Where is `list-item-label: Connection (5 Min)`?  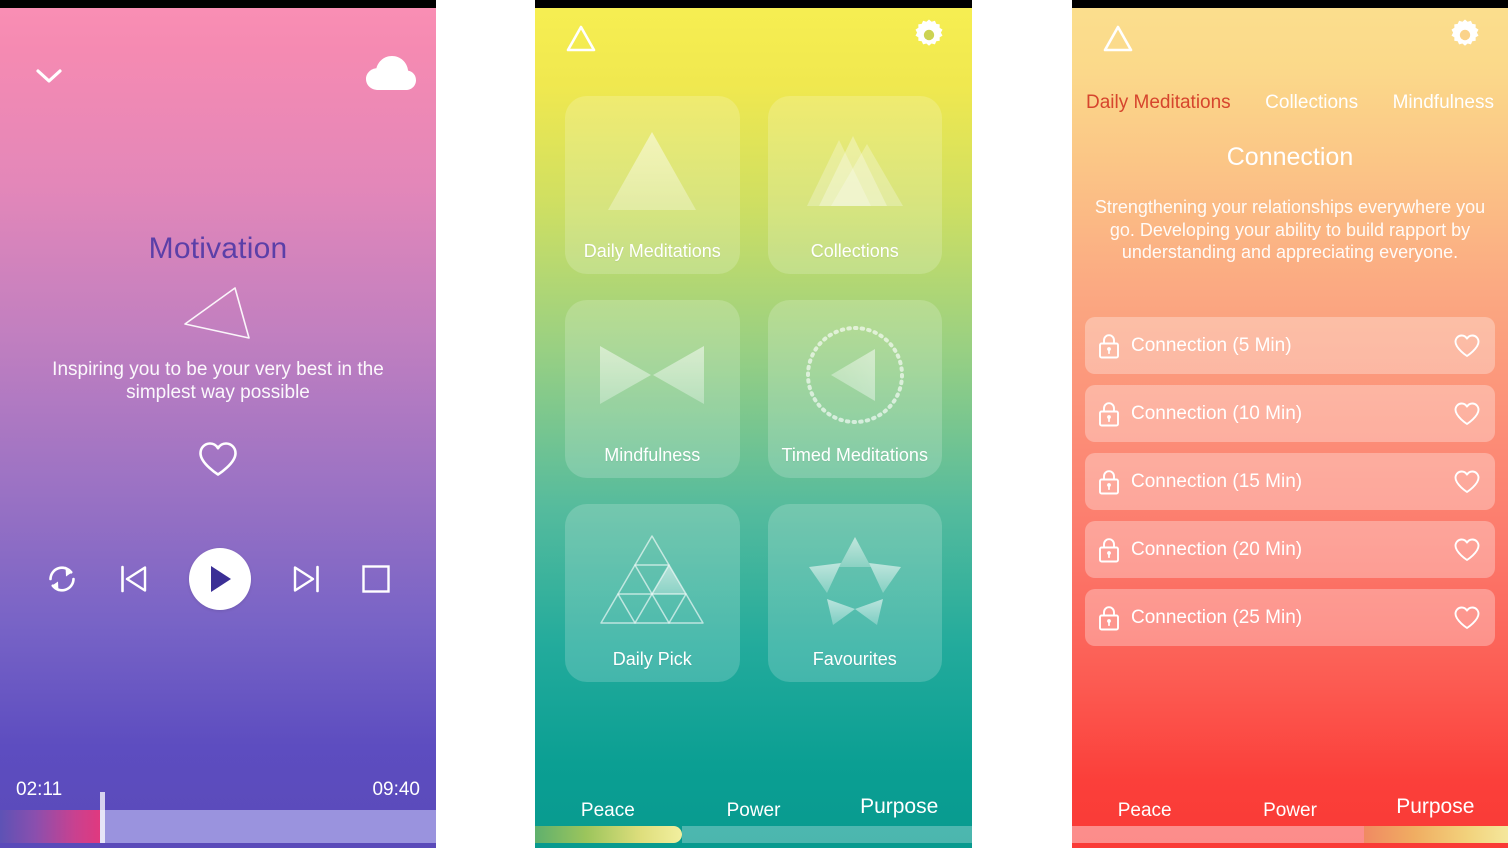
list-item-label: Connection (5 Min) is located at coordinates (1211, 345).